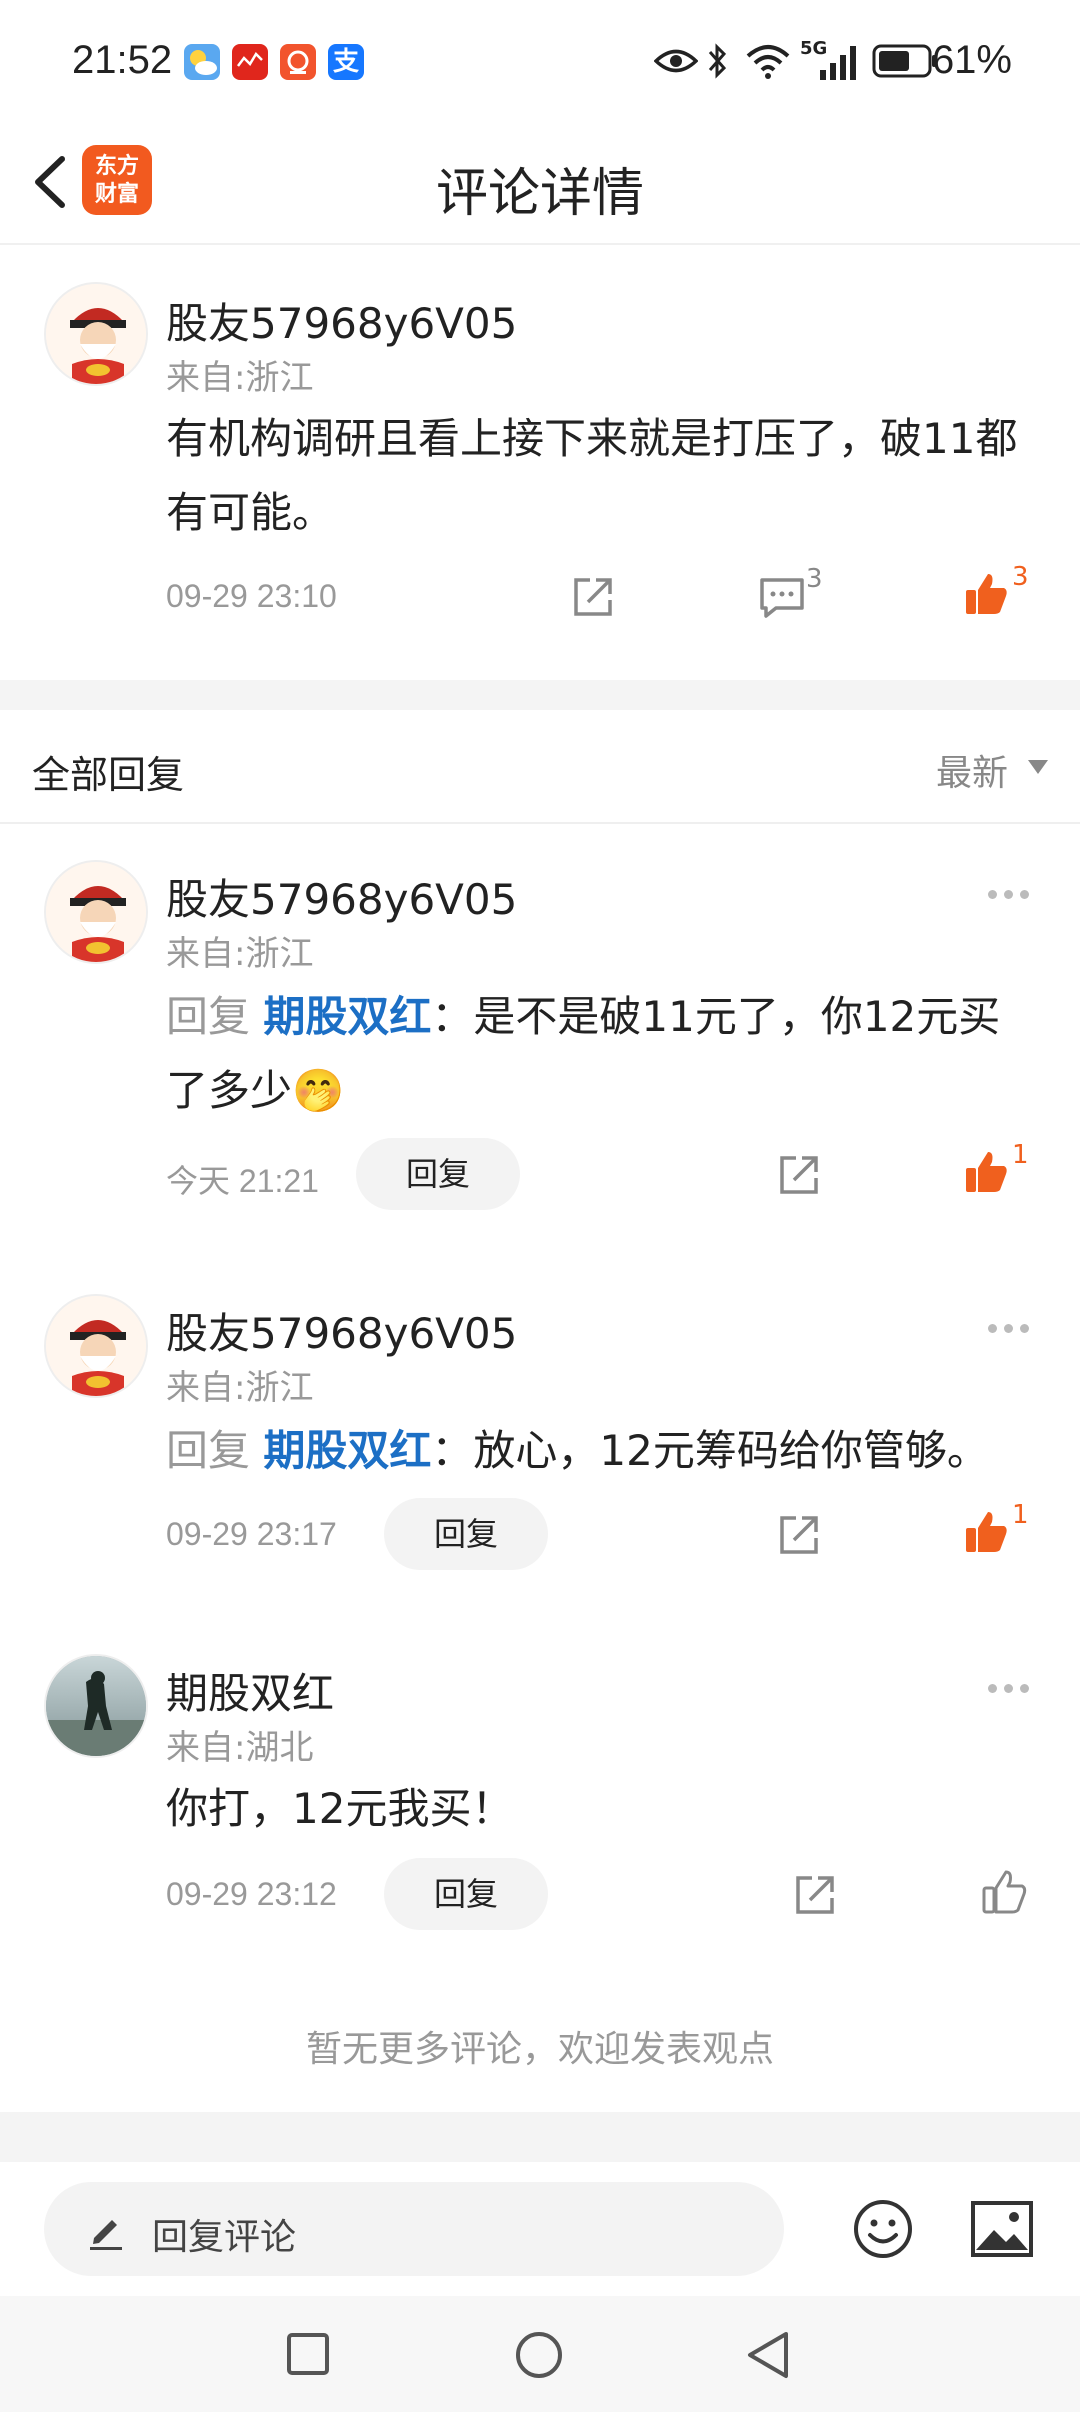  What do you see at coordinates (904, 61) in the screenshot?
I see `battery-icon` at bounding box center [904, 61].